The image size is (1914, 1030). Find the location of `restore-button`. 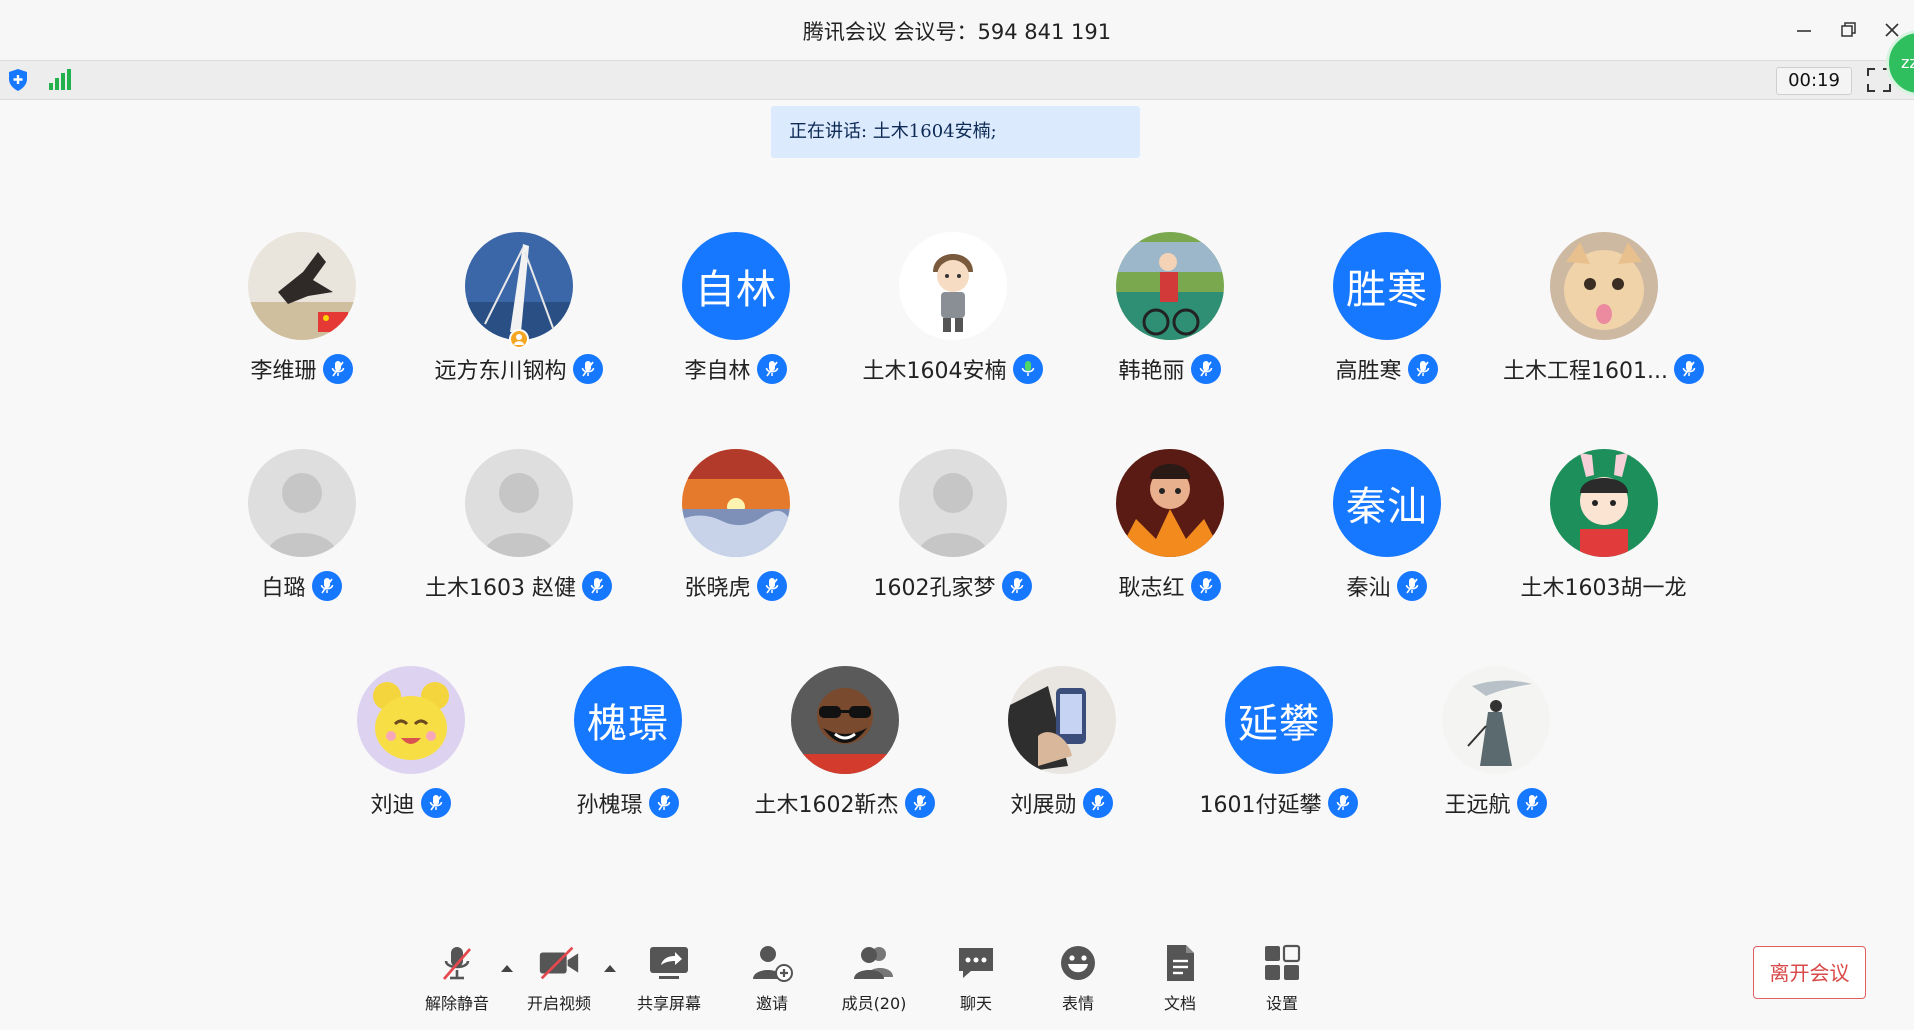

restore-button is located at coordinates (1848, 30).